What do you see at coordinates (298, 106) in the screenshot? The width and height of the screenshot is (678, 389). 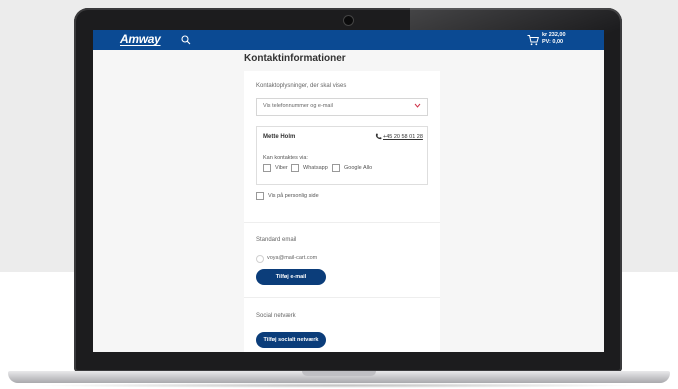 I see `display-contact-select-value: Vis telefonnummer og e-mail` at bounding box center [298, 106].